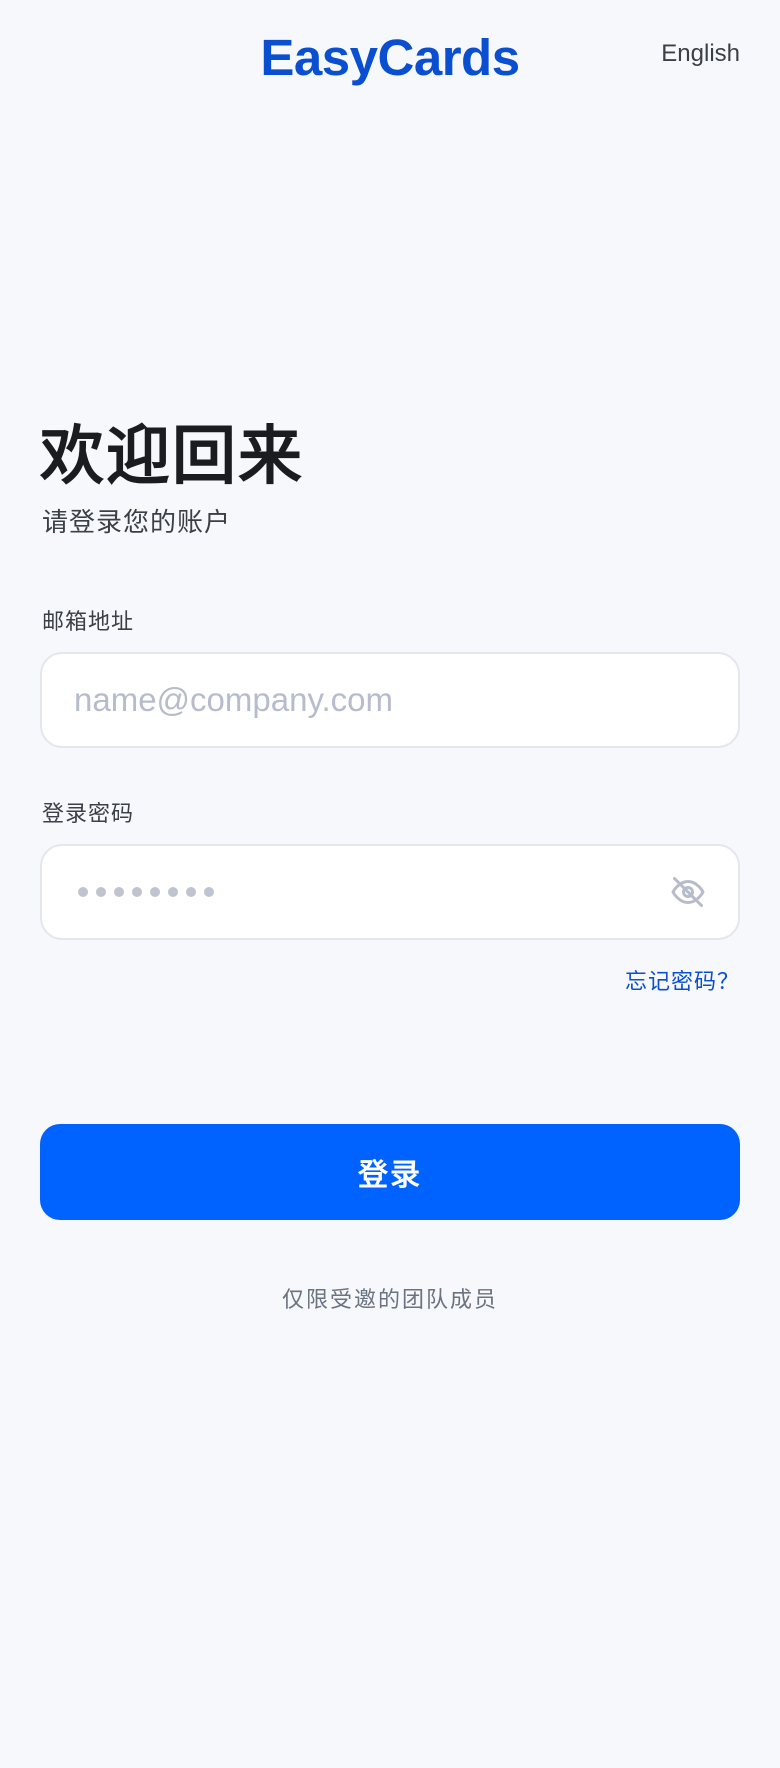  I want to click on language-switch-link: English, so click(700, 54).